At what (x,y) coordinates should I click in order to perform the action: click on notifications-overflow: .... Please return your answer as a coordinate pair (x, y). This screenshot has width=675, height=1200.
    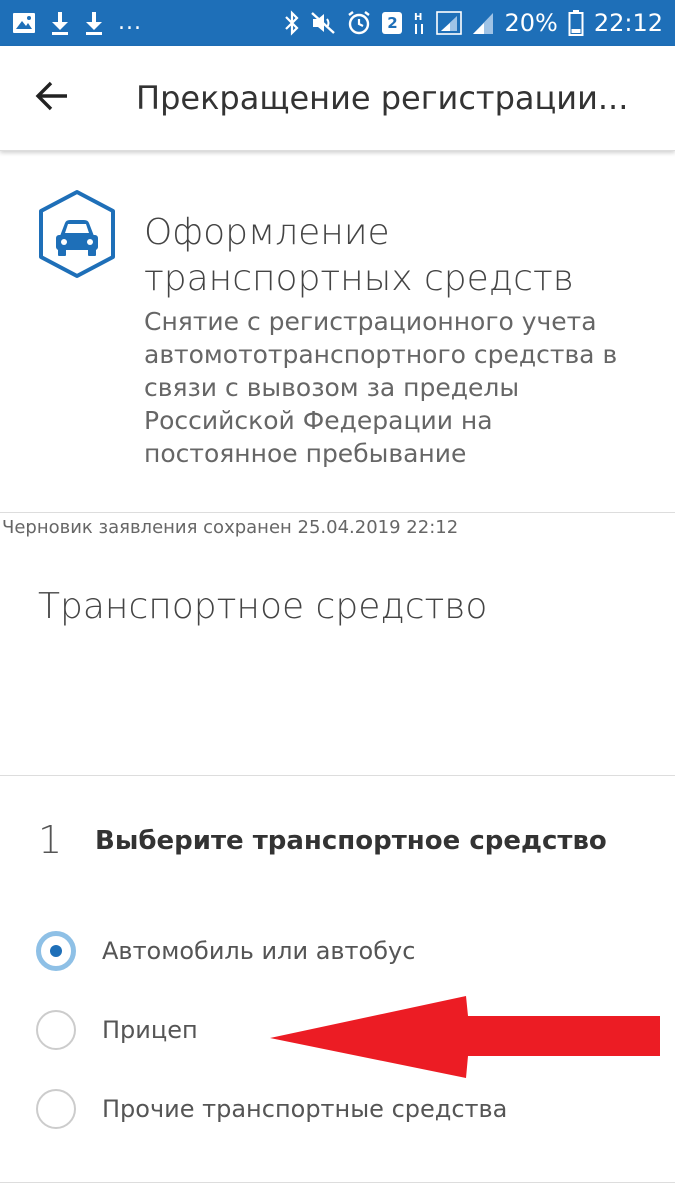
    Looking at the image, I should click on (130, 22).